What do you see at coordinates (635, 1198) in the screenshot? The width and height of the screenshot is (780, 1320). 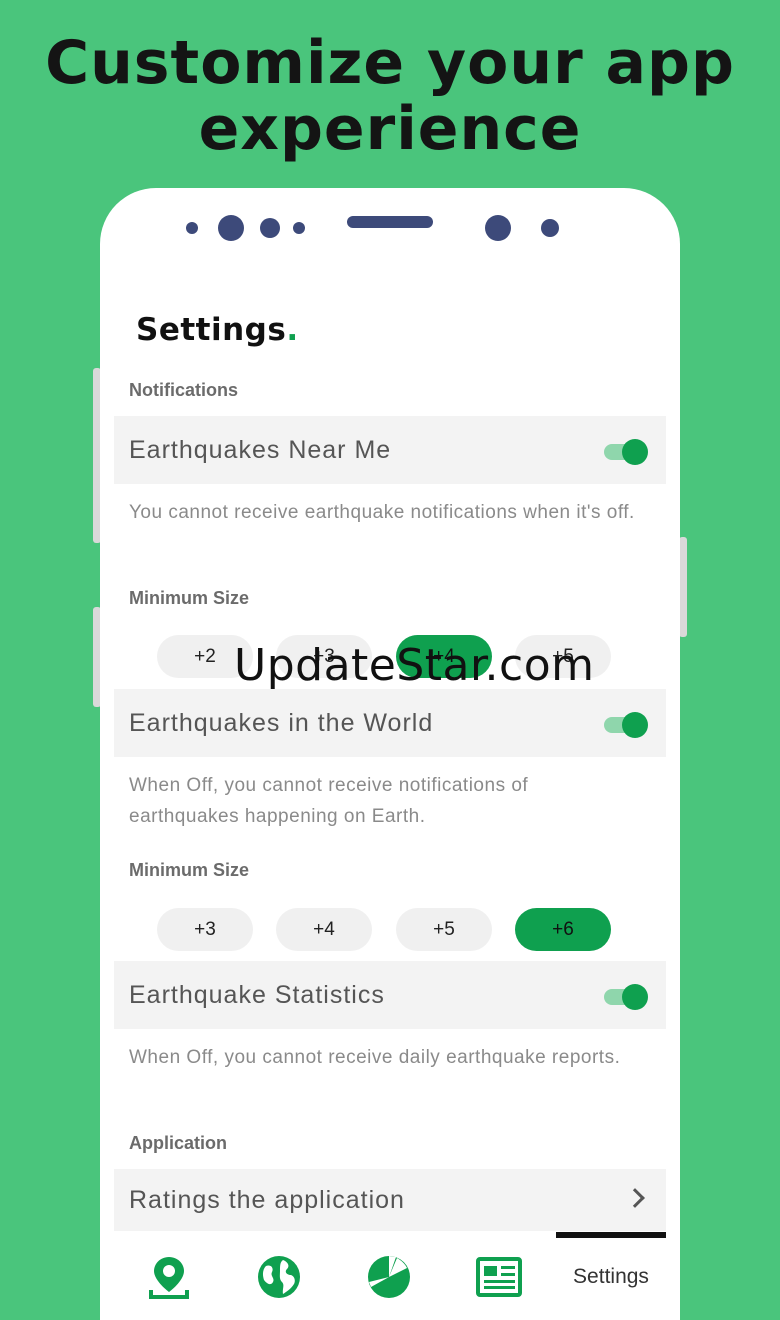 I see `chevron-right-icon` at bounding box center [635, 1198].